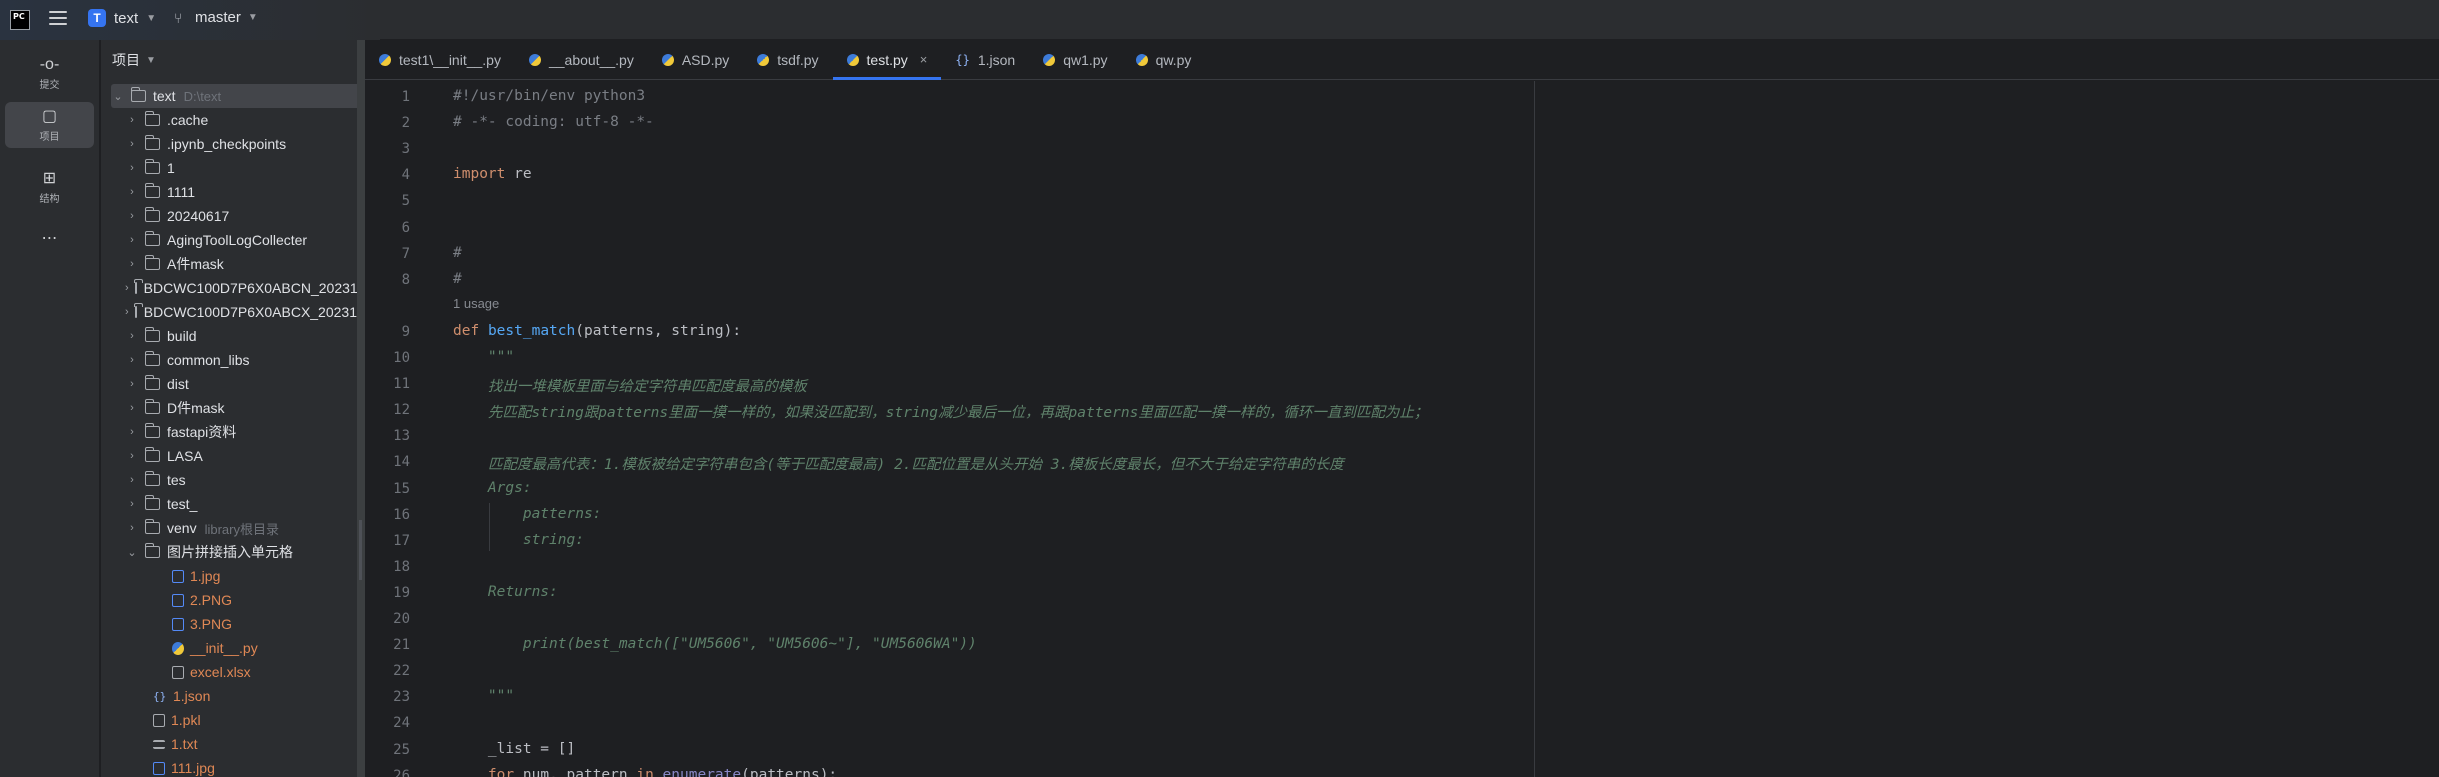 The image size is (2439, 777). What do you see at coordinates (229, 264) in the screenshot?
I see `tree-item: › A件mask` at bounding box center [229, 264].